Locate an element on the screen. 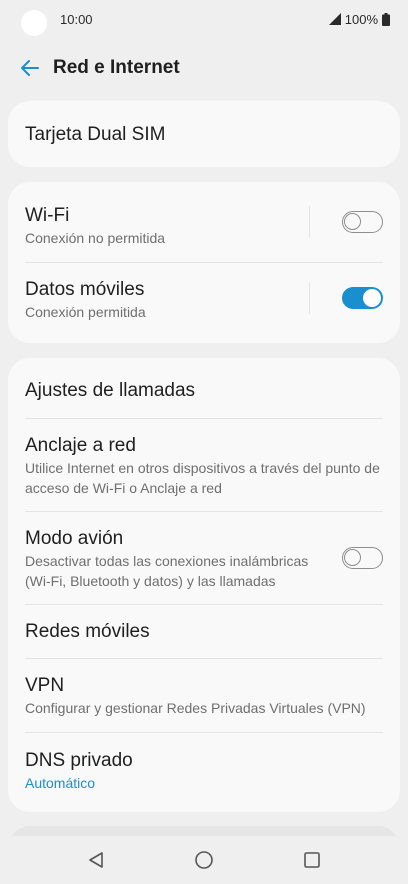  airplane-toggle-zone is located at coordinates (346, 558).